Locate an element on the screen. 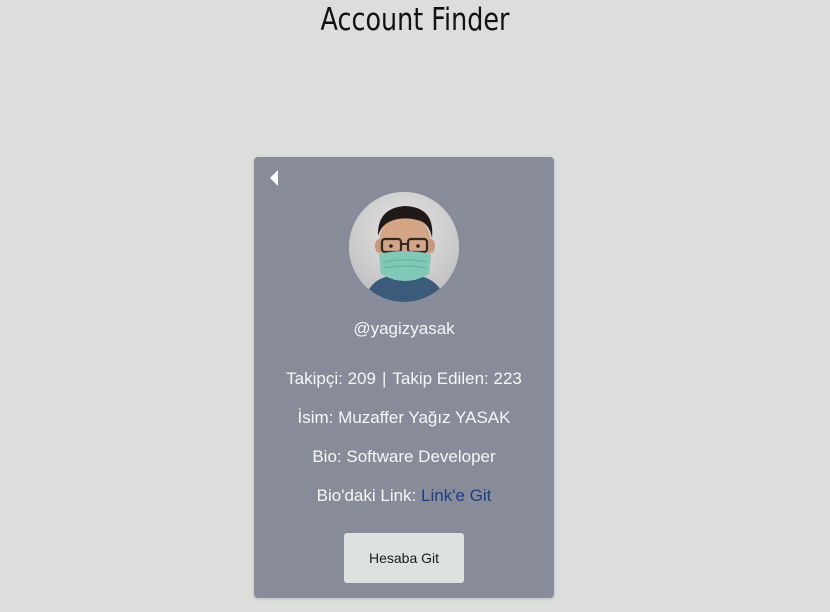 The height and width of the screenshot is (612, 830). bio-link-label: Bio'daki Link: is located at coordinates (366, 495).